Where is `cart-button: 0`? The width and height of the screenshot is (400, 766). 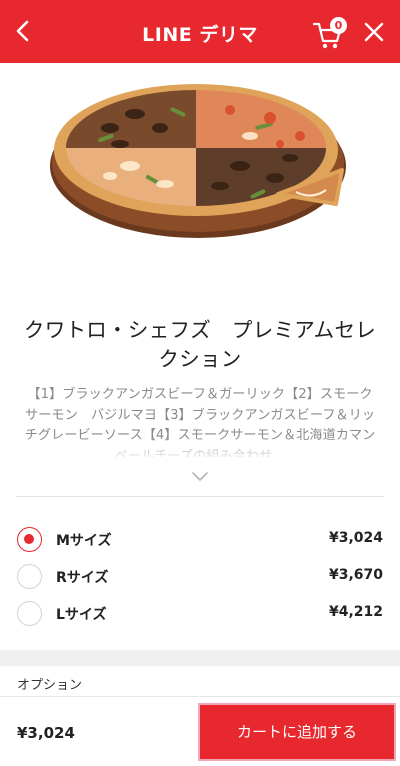
cart-button: 0 is located at coordinates (332, 33).